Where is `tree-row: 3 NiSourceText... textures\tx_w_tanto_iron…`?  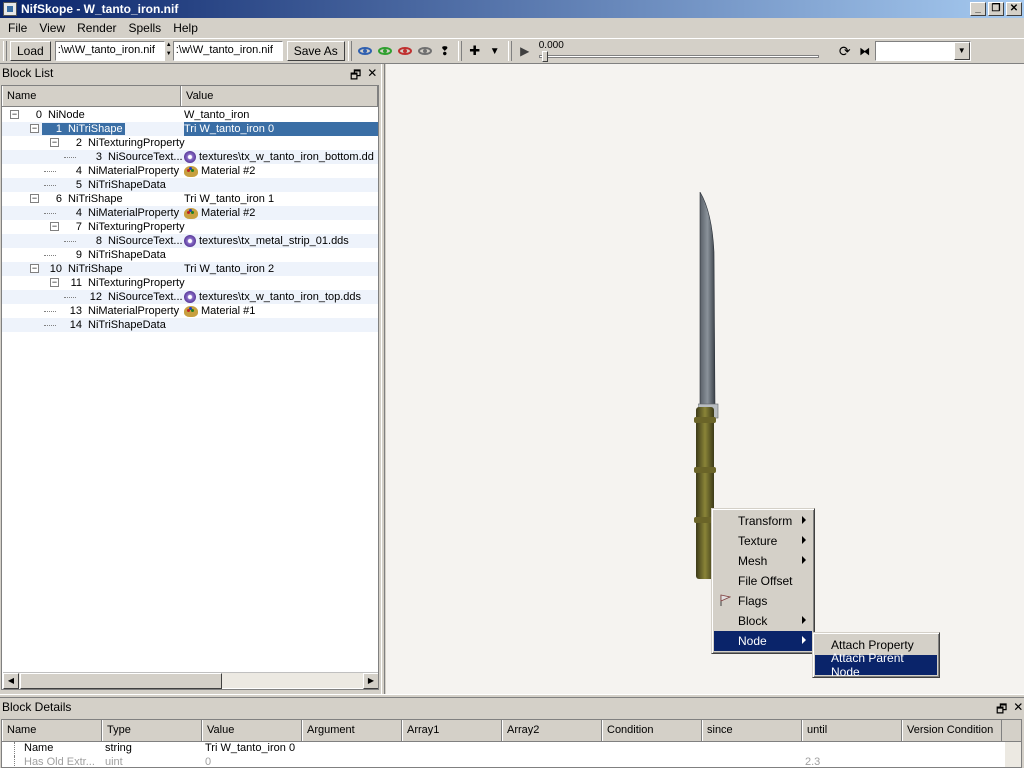
tree-row: 3 NiSourceText... textures\tx_w_tanto_iron… is located at coordinates (190, 157).